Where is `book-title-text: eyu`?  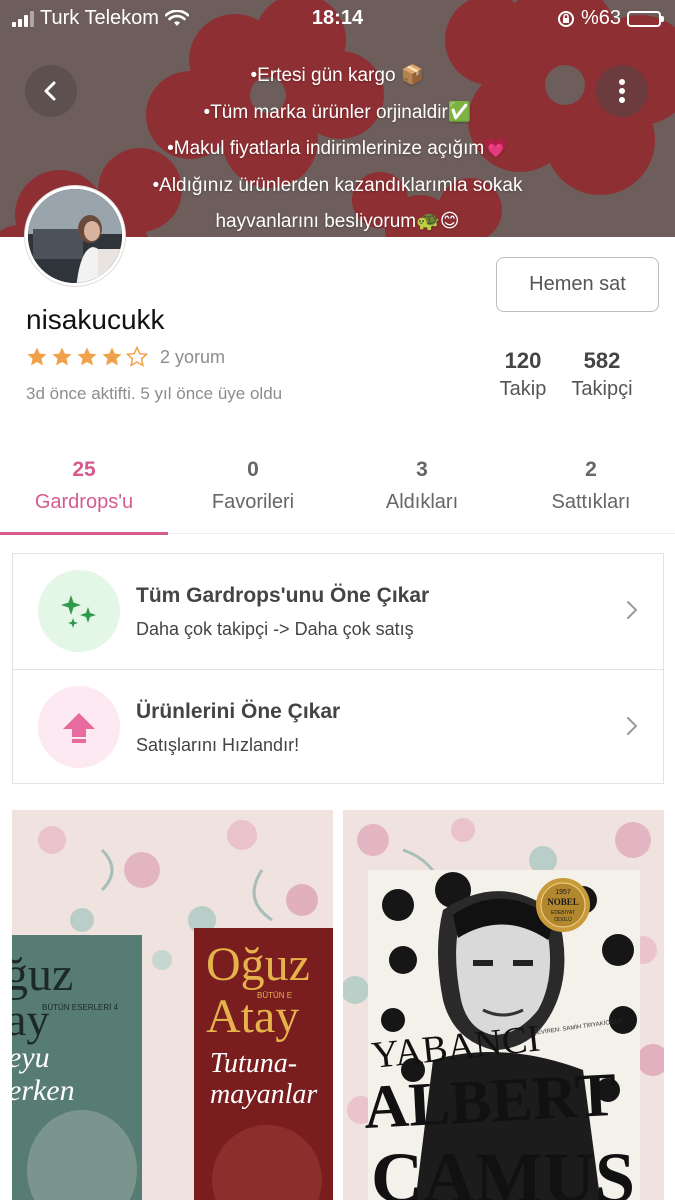
book-title-text: eyu is located at coordinates (31, 1057).